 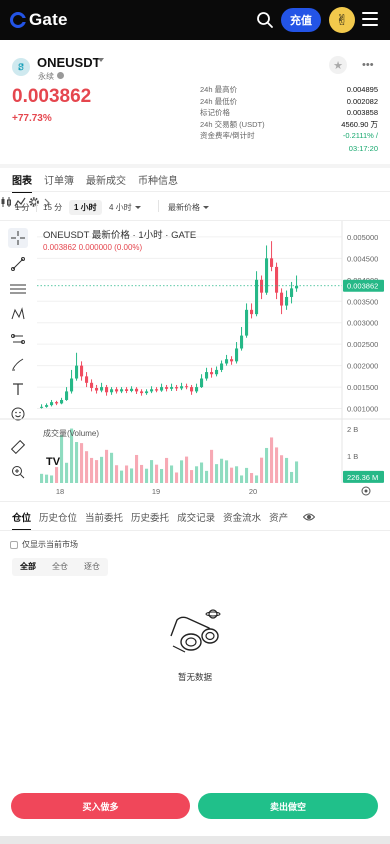 What do you see at coordinates (362, 258) in the screenshot?
I see `y-tick-label: 0.004500` at bounding box center [362, 258].